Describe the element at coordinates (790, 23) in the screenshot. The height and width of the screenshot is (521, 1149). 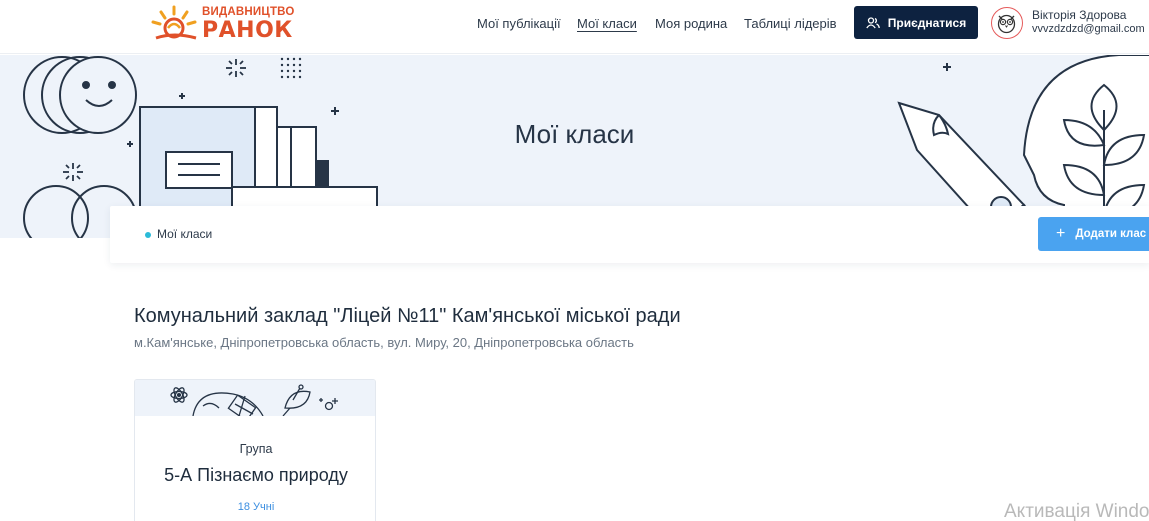
I see `nav-leaderboards: Таблиці лідерів` at that location.